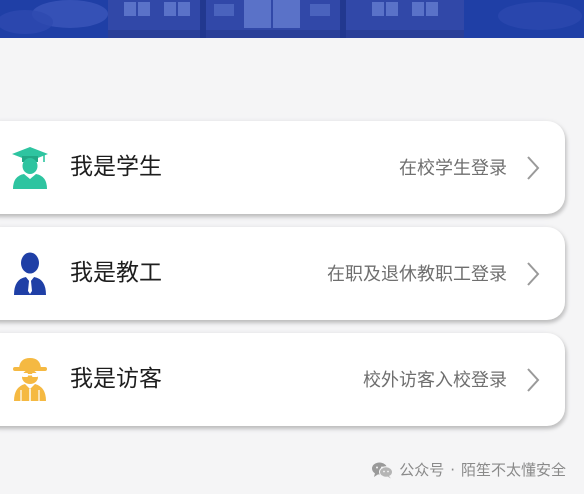  Describe the element at coordinates (30, 273) in the screenshot. I see `staff-person-icon` at that location.